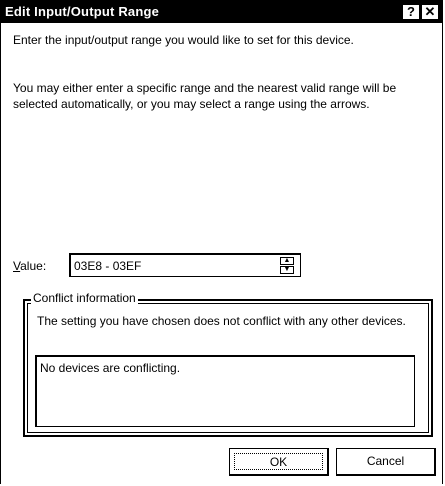  I want to click on question-mark-icon: ?, so click(411, 11).